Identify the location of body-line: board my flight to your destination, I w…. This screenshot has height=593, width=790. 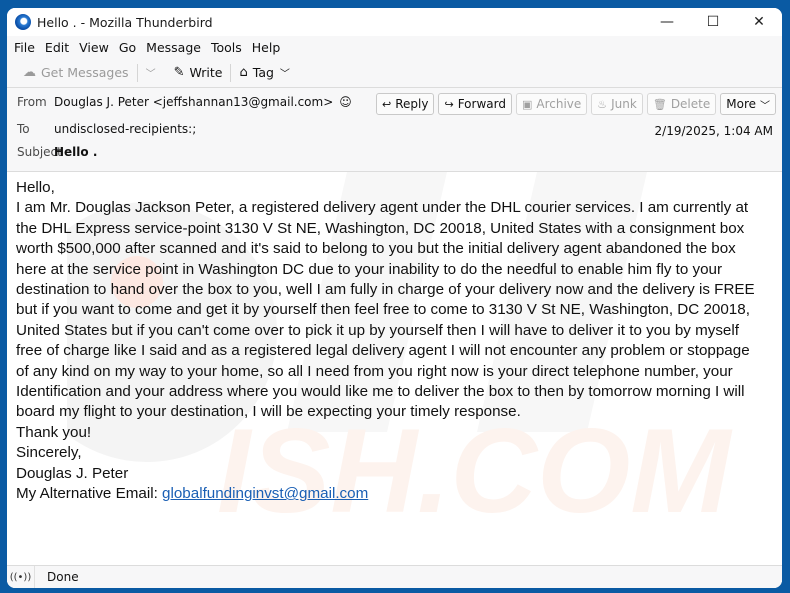
(268, 412).